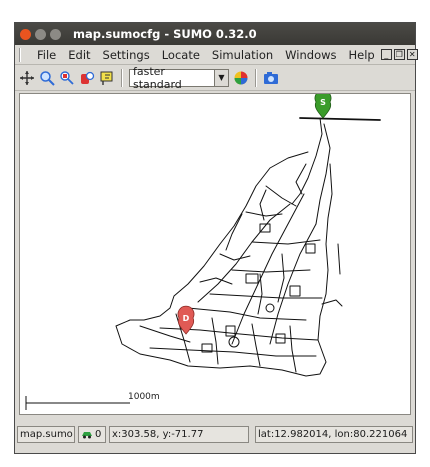 The height and width of the screenshot is (467, 430). Describe the element at coordinates (144, 397) in the screenshot. I see `scale-label: 1000m` at that location.